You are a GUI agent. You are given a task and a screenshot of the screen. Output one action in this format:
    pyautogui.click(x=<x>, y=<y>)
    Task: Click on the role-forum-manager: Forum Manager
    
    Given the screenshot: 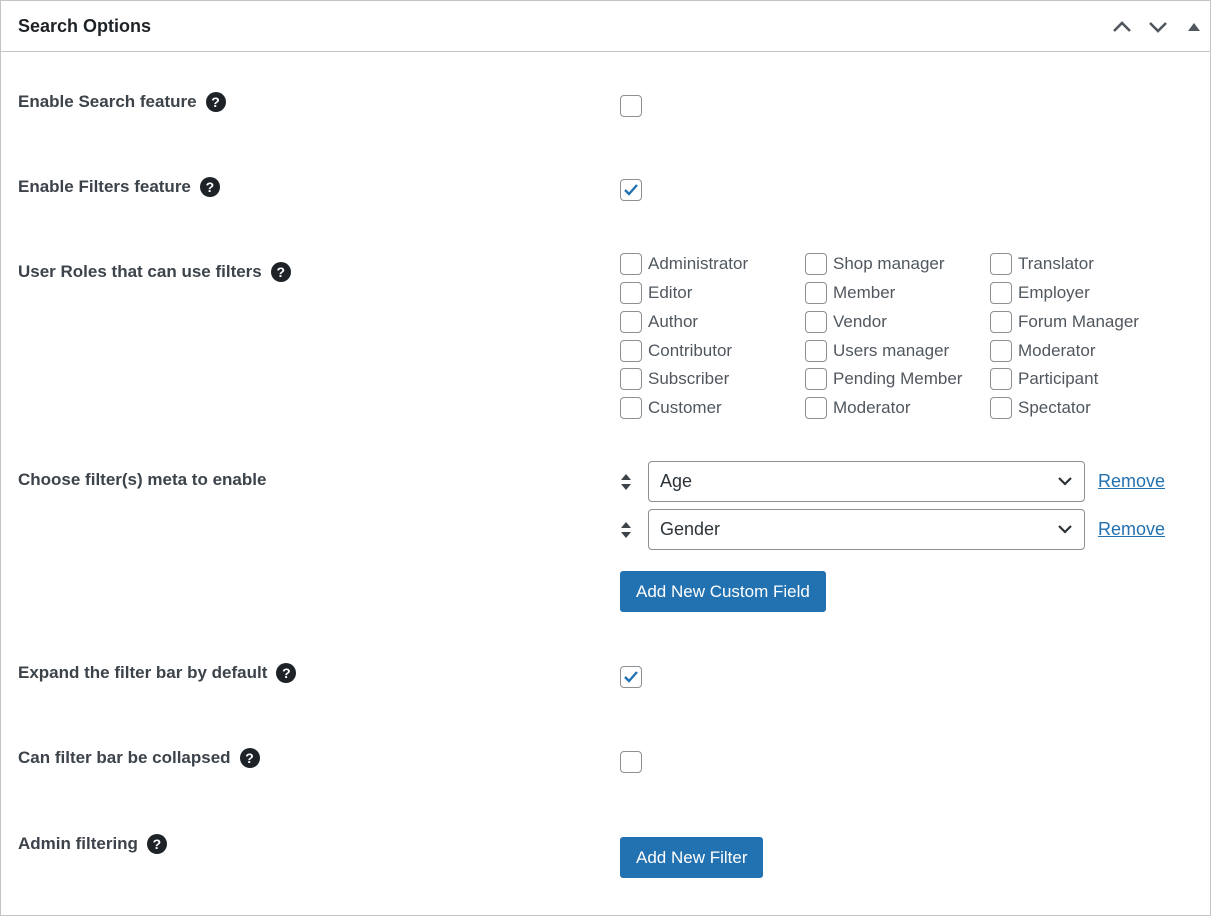 What is the action you would take?
    pyautogui.click(x=1064, y=322)
    